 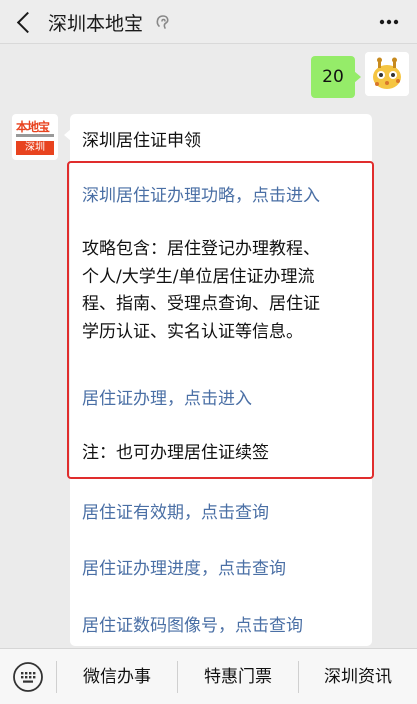 I want to click on official-account-avatar: 本地宝 深圳, so click(x=35, y=137).